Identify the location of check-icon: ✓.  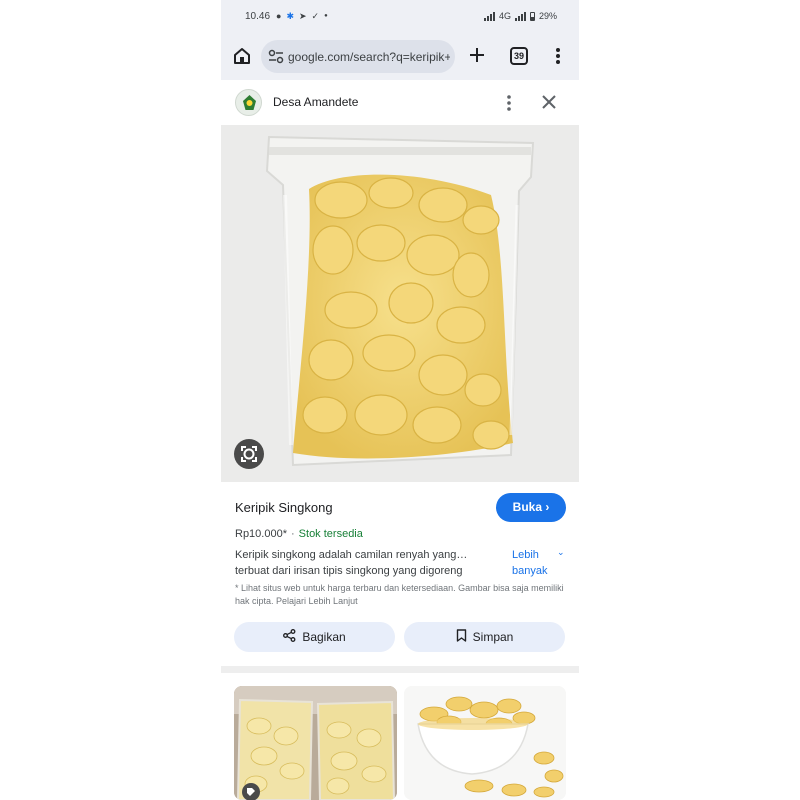
(315, 16).